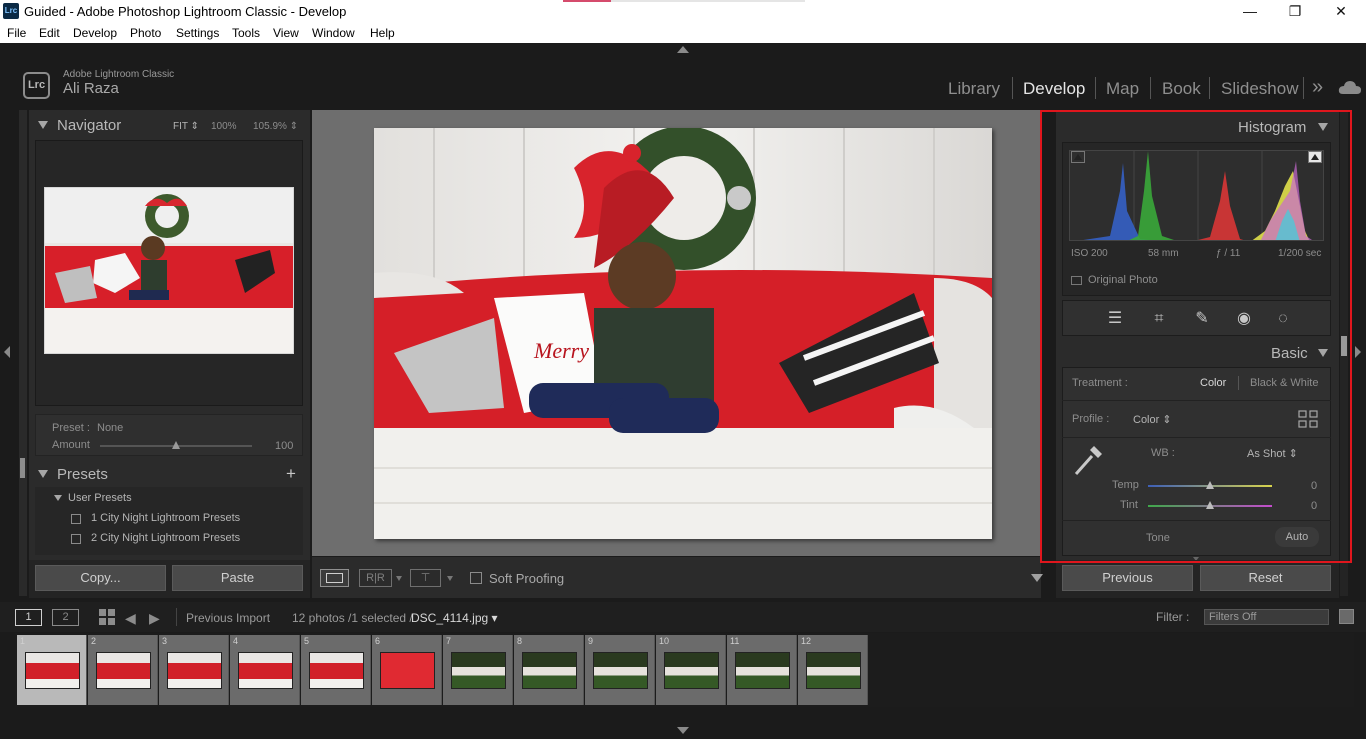  What do you see at coordinates (382, 33) in the screenshot?
I see `menu-help: Help` at bounding box center [382, 33].